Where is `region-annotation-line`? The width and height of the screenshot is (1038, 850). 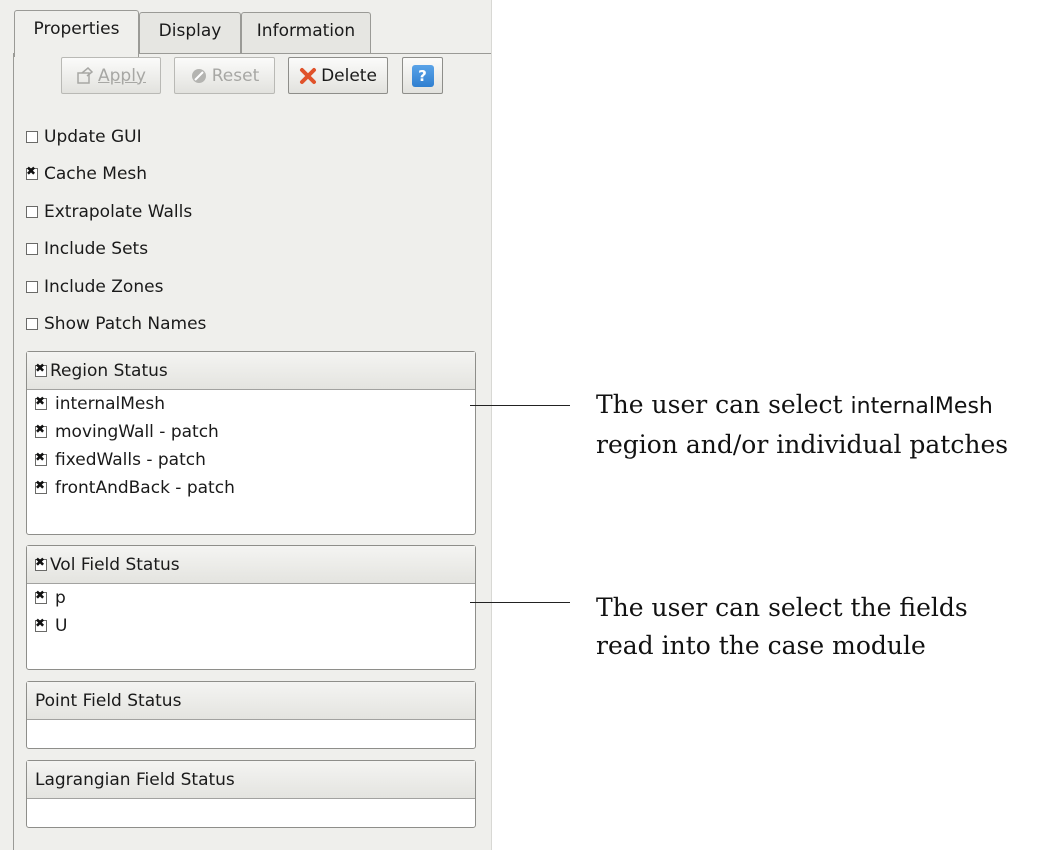 region-annotation-line is located at coordinates (520, 405).